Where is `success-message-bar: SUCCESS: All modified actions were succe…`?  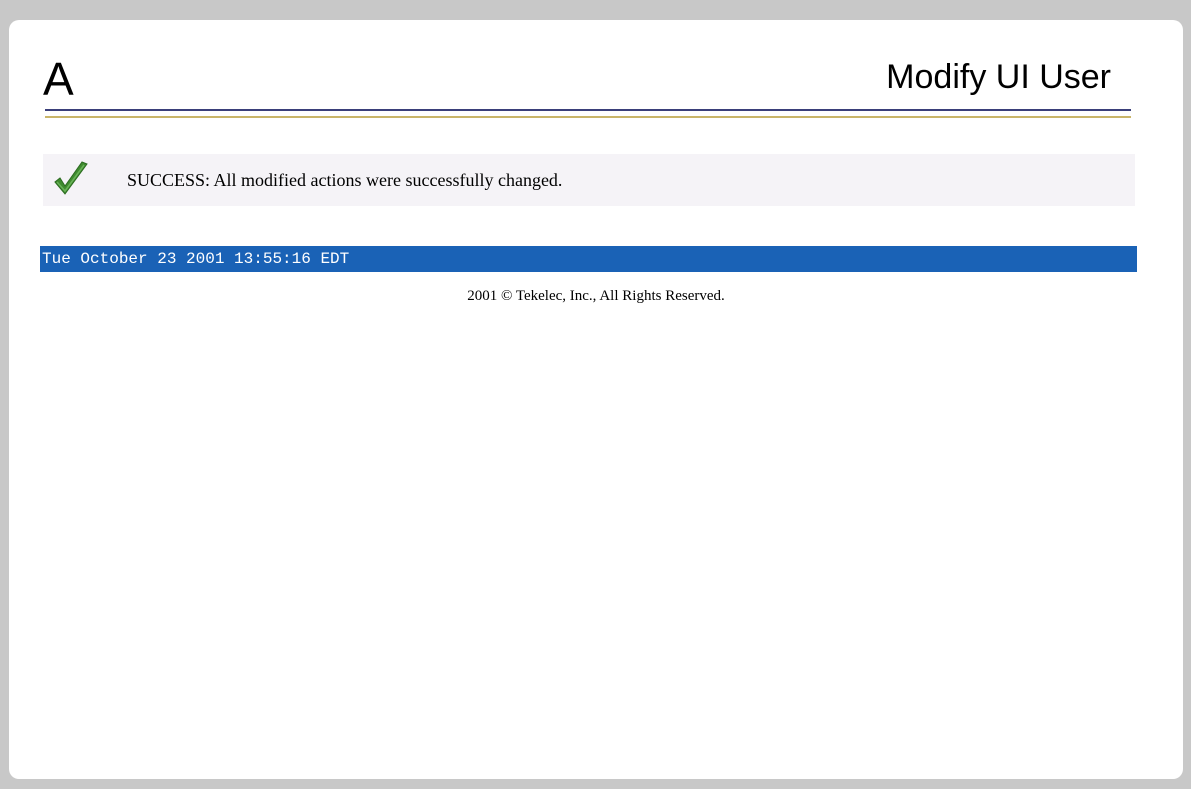 success-message-bar: SUCCESS: All modified actions were succe… is located at coordinates (589, 180).